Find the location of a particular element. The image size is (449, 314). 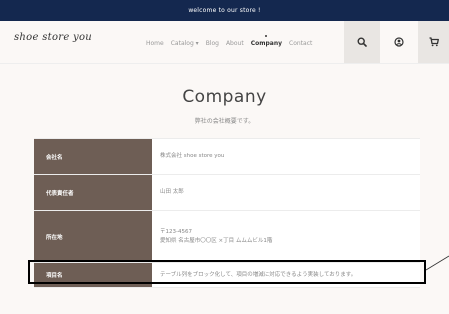

table-row: 代表責任者 山田 太郎 is located at coordinates (227, 193).